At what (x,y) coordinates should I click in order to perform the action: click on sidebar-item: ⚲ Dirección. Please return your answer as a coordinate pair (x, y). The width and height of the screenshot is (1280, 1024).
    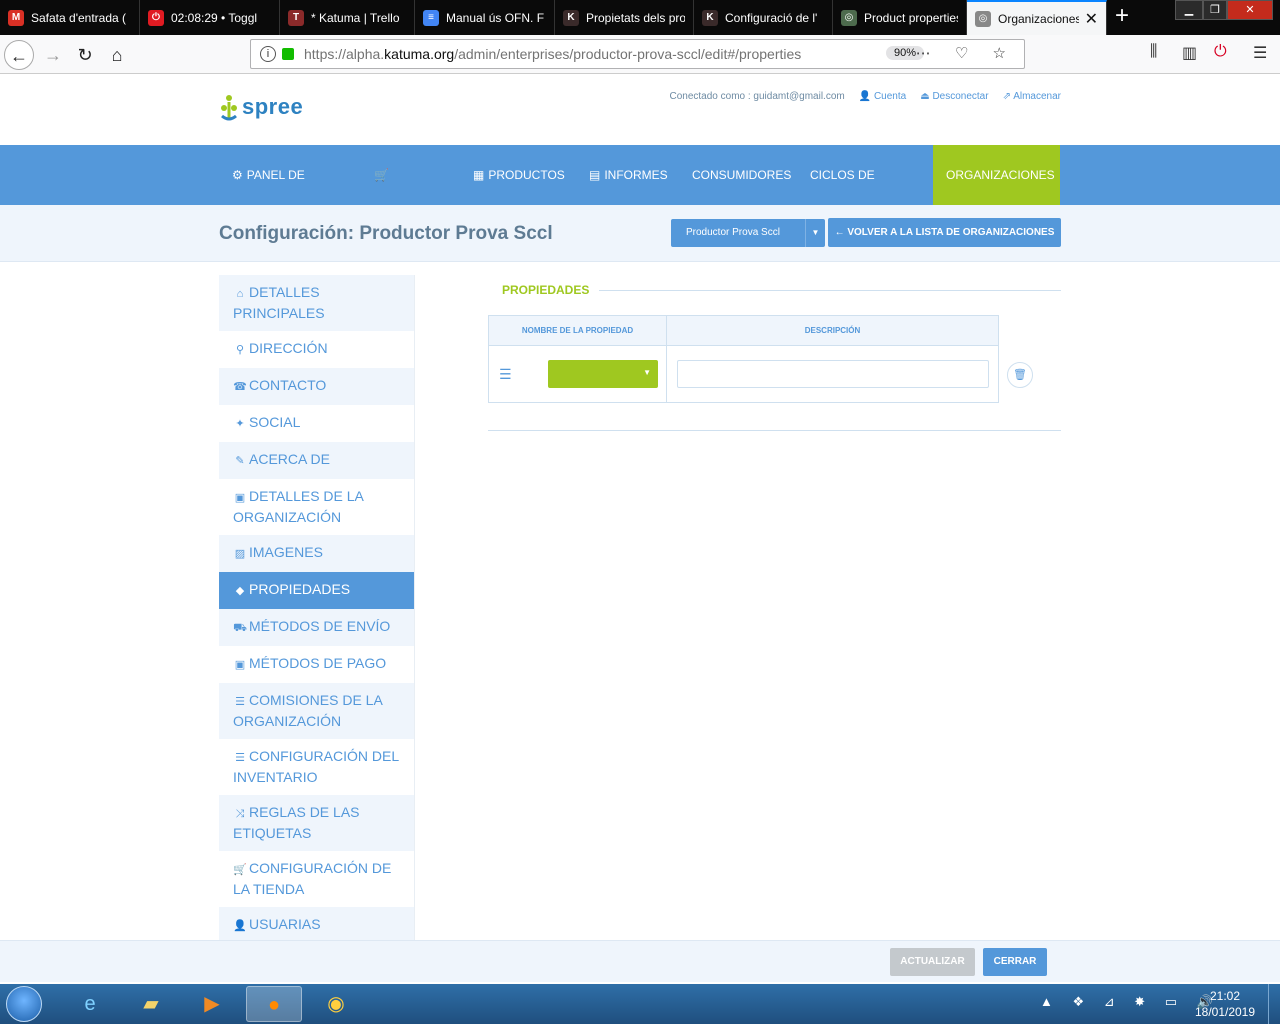
    Looking at the image, I should click on (317, 349).